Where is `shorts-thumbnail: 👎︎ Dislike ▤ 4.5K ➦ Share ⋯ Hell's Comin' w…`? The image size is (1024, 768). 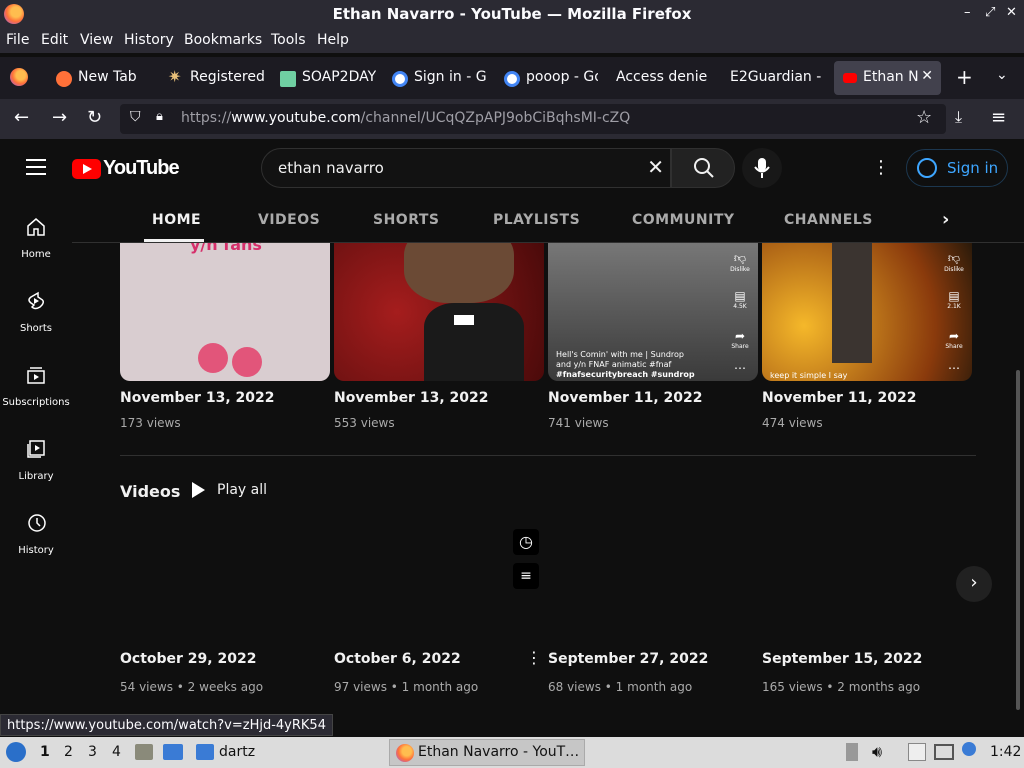
shorts-thumbnail: 👎︎ Dislike ▤ 4.5K ➦ Share ⋯ Hell's Comin' w… is located at coordinates (653, 312).